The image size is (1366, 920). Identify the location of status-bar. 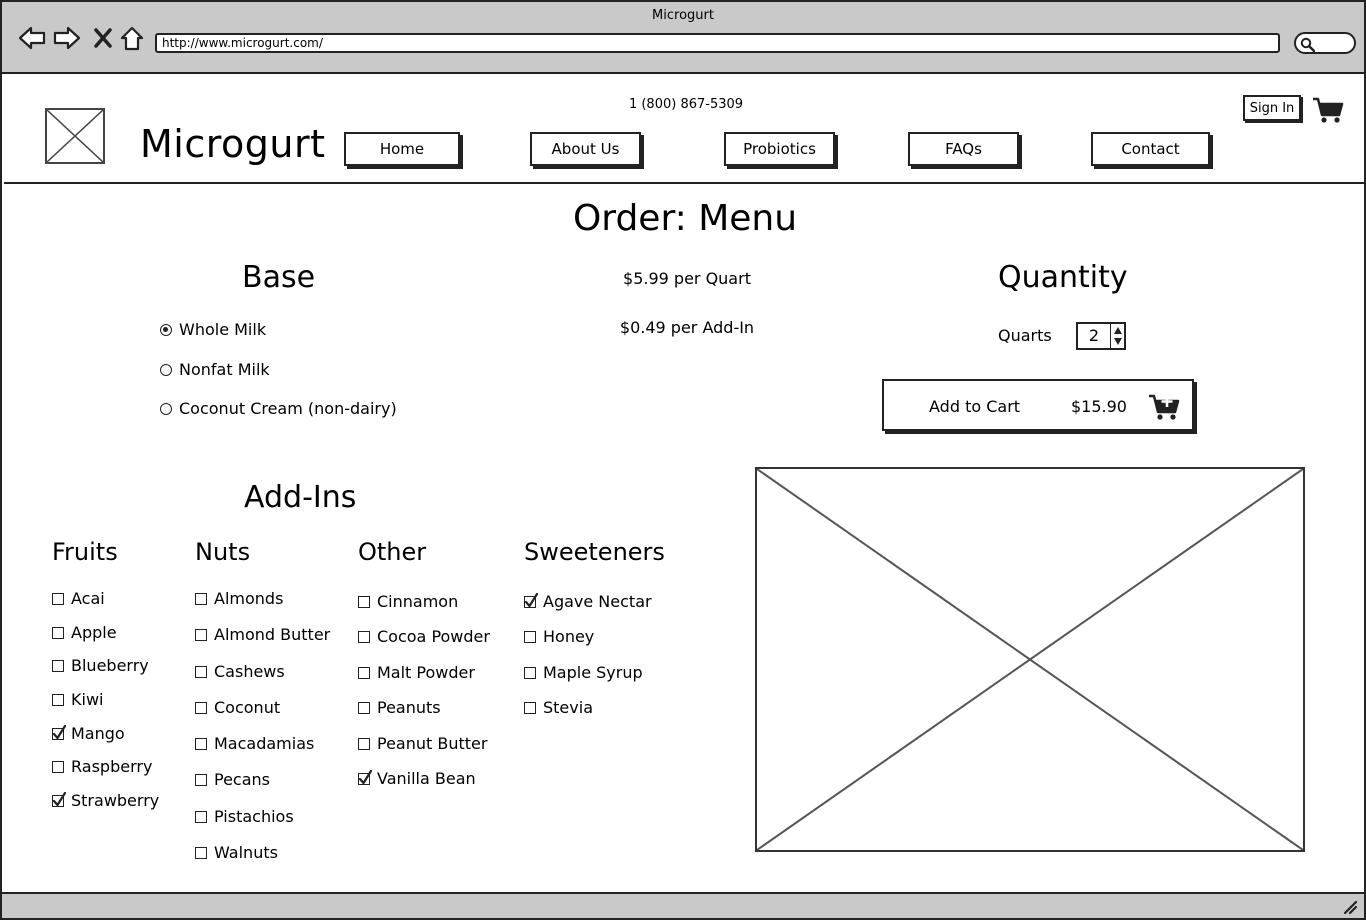
(683, 905).